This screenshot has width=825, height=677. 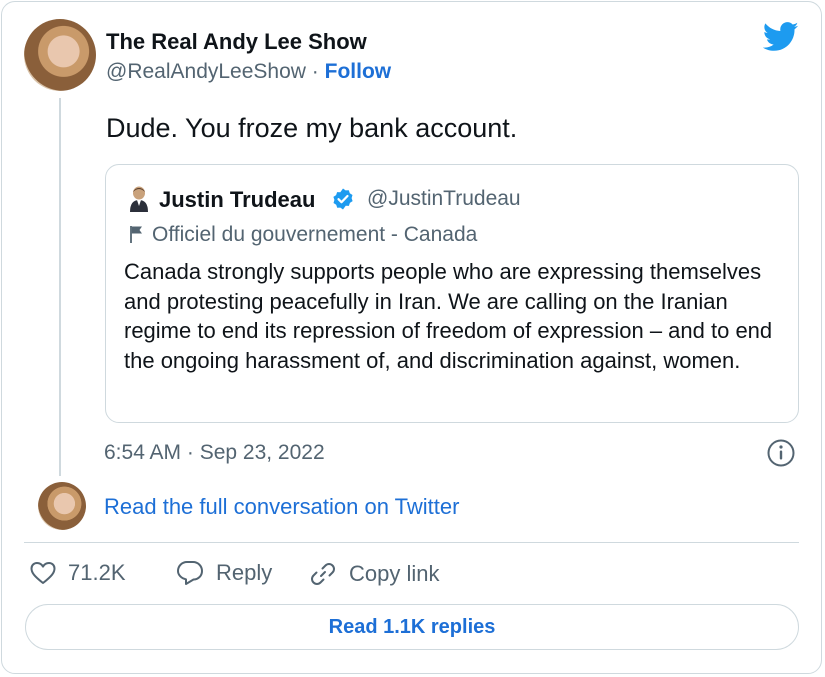 I want to click on like-action: 71.2K, so click(x=78, y=573).